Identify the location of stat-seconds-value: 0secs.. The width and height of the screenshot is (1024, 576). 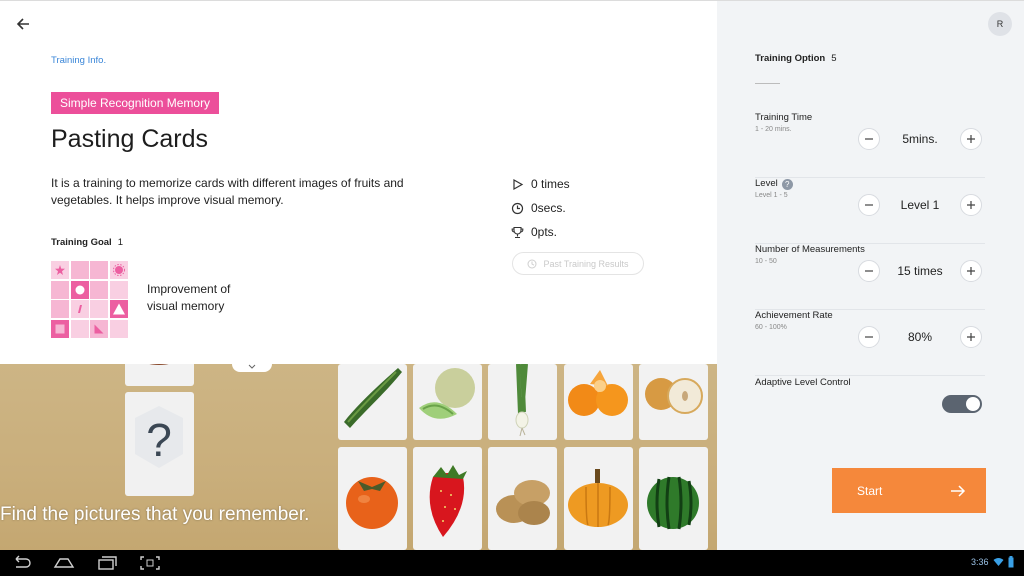
(548, 208).